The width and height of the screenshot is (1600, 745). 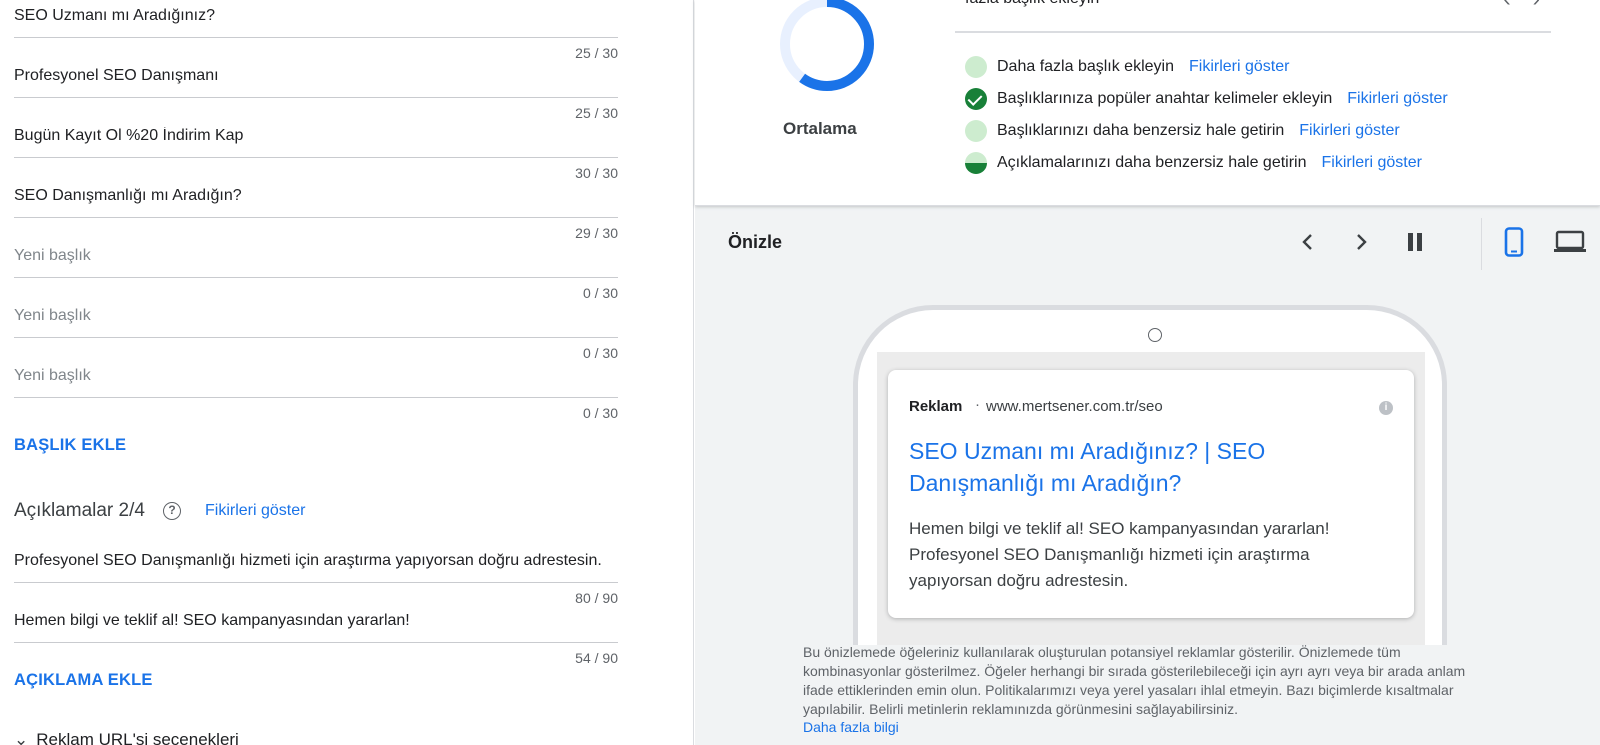 What do you see at coordinates (596, 233) in the screenshot?
I see `character-count: 29 / 30` at bounding box center [596, 233].